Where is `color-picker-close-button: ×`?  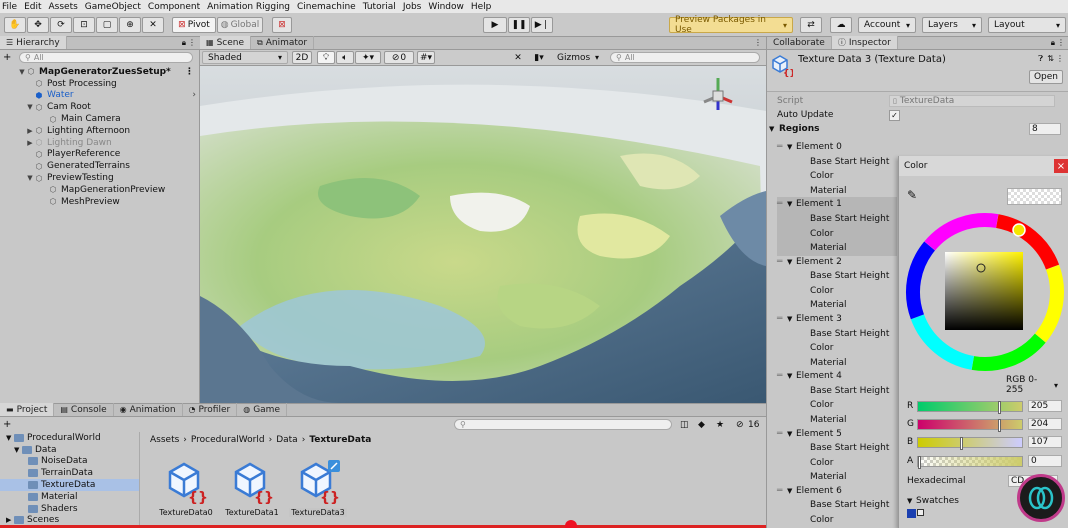 color-picker-close-button: × is located at coordinates (1061, 166).